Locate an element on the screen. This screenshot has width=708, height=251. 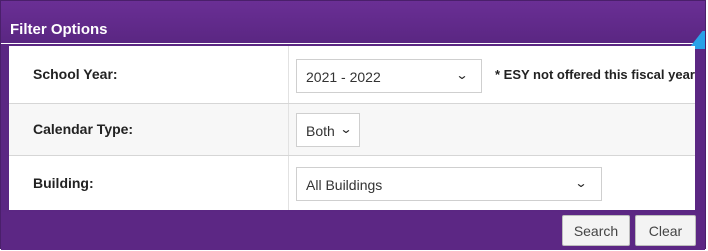
building-select: All Buildings ⌄ is located at coordinates (449, 184).